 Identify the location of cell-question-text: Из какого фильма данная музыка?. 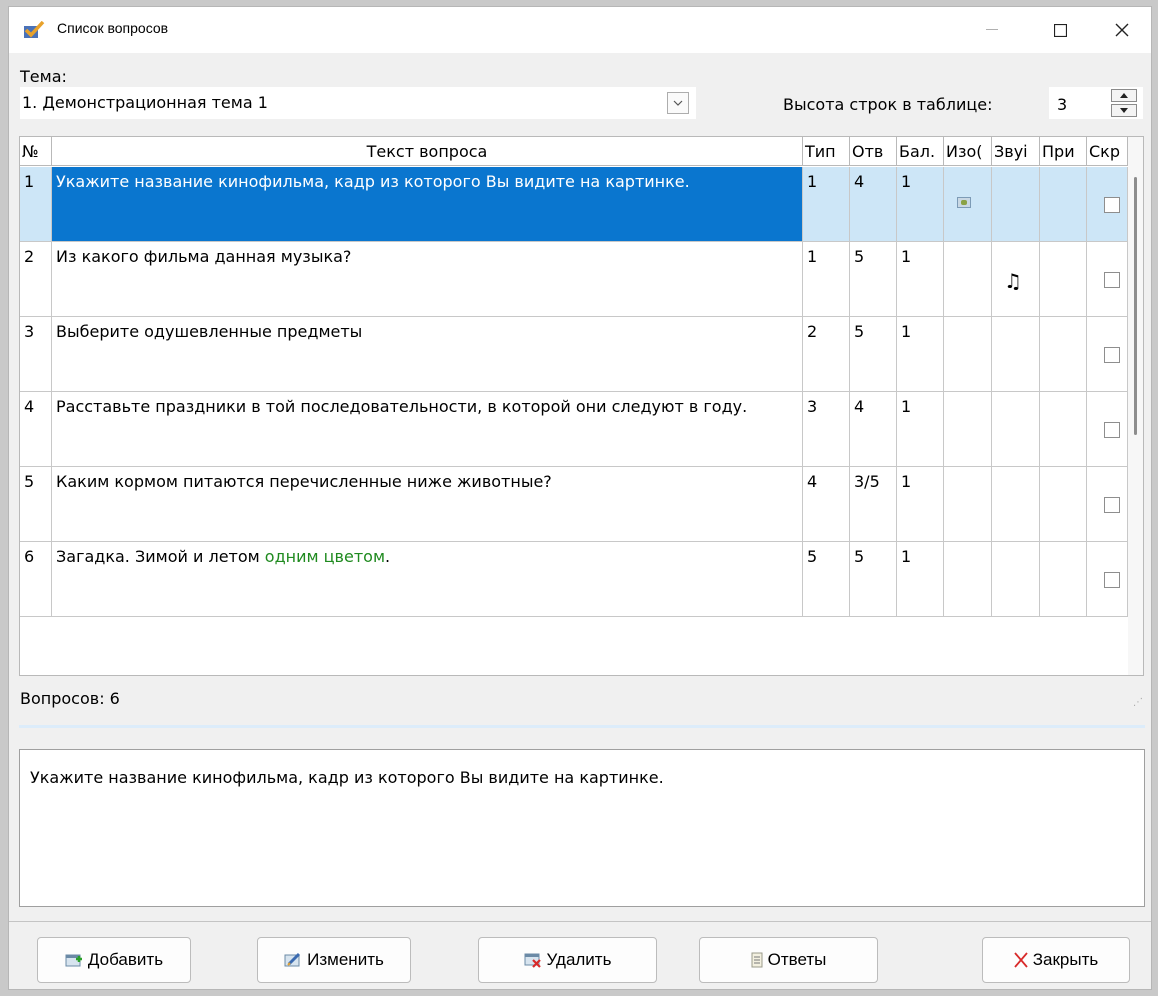
(427, 279).